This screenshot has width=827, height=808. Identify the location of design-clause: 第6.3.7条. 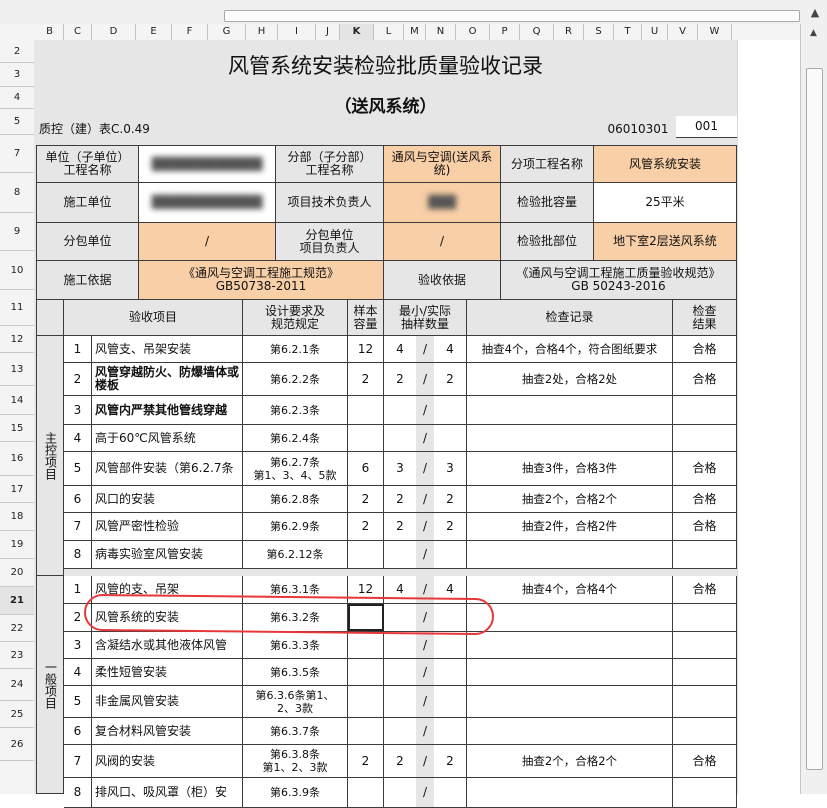
(295, 731).